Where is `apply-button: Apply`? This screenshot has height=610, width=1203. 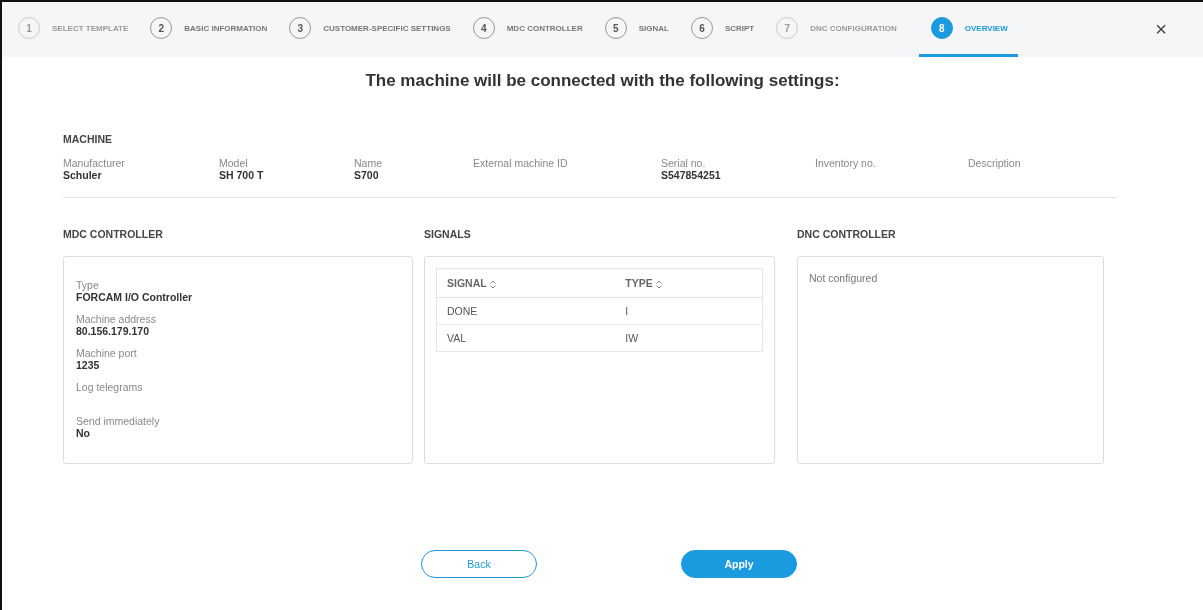
apply-button: Apply is located at coordinates (739, 564).